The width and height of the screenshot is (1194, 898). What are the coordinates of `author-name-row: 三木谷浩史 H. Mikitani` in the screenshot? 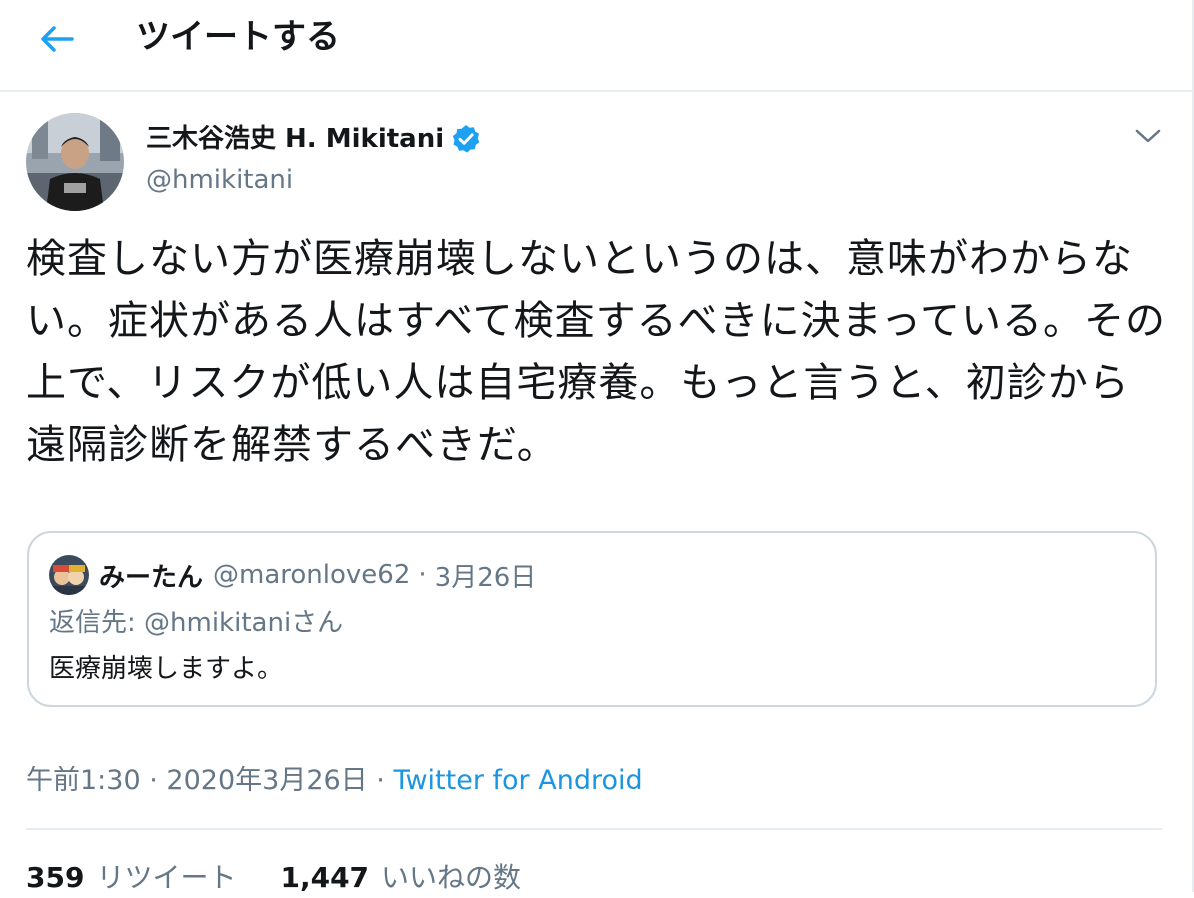 It's located at (314, 139).